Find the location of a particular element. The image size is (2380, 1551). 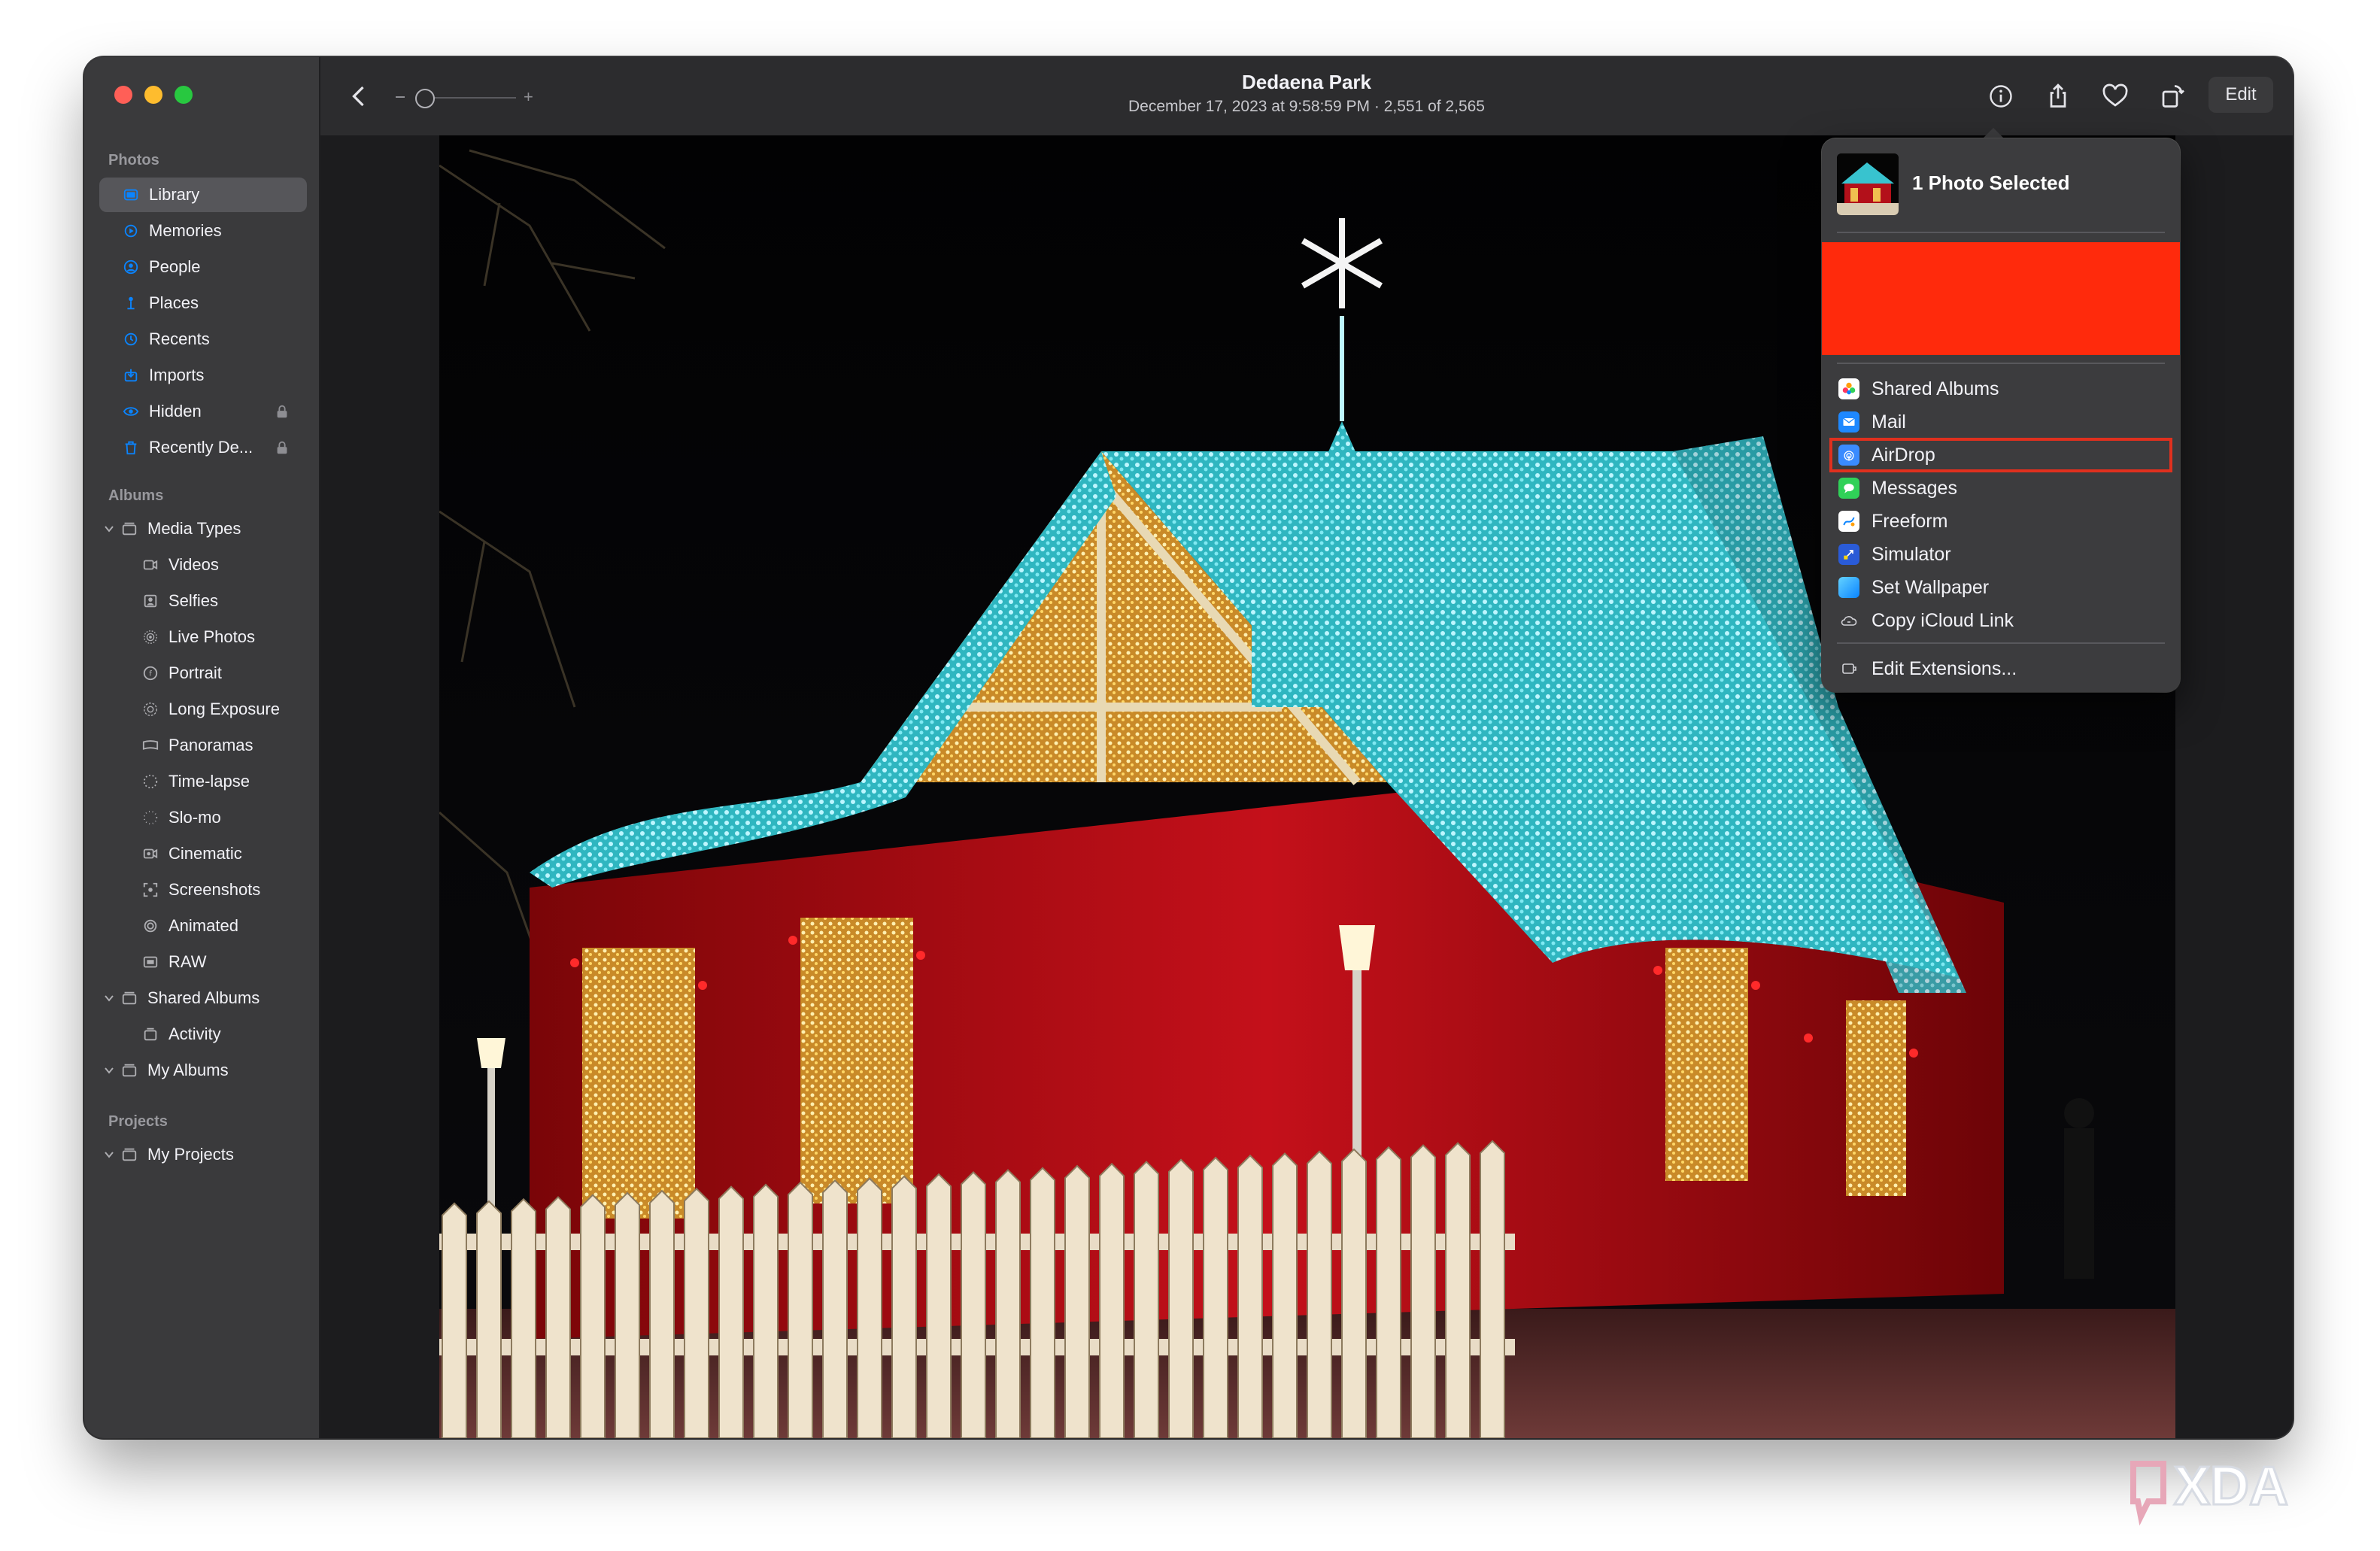

sidebar-item-label: Slo-mo is located at coordinates (194, 818).